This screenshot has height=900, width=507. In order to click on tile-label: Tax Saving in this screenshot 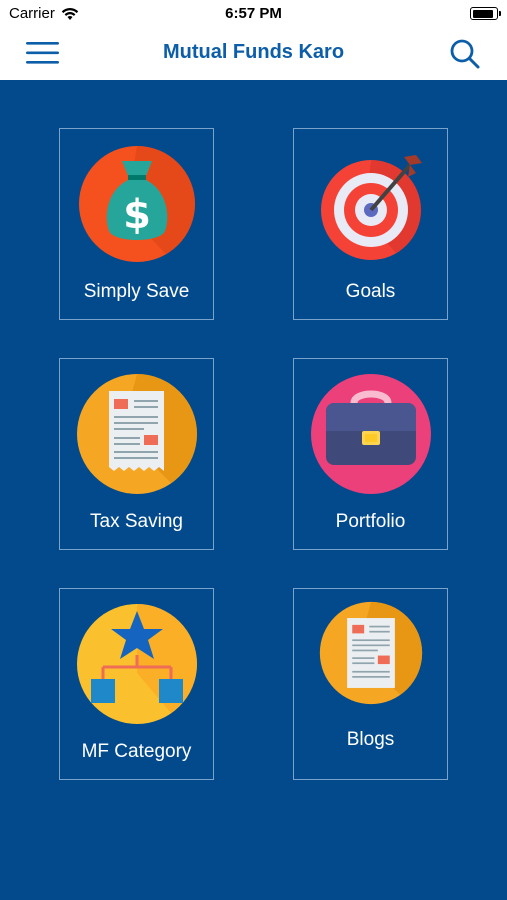, I will do `click(136, 521)`.